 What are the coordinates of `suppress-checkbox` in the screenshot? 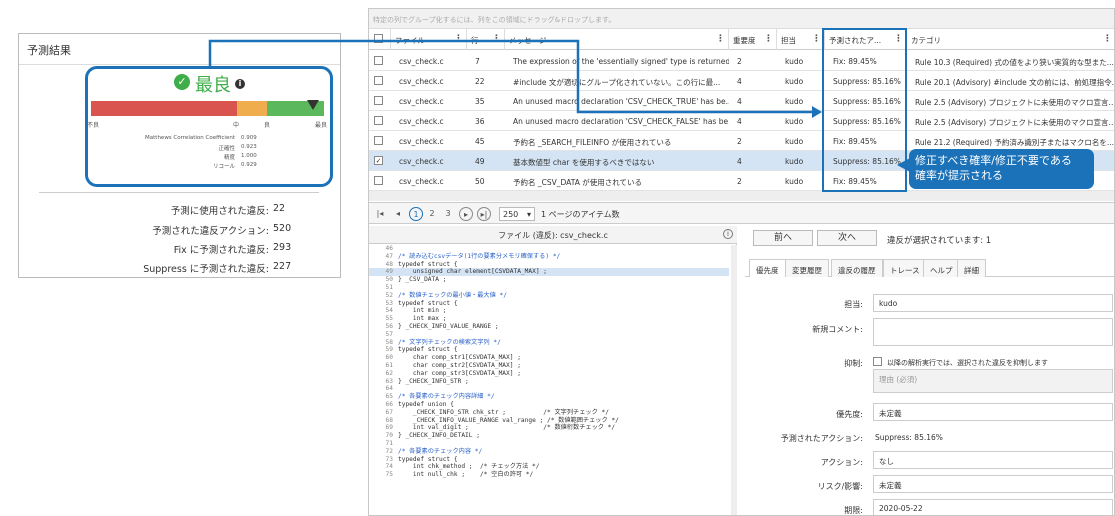 It's located at (877, 361).